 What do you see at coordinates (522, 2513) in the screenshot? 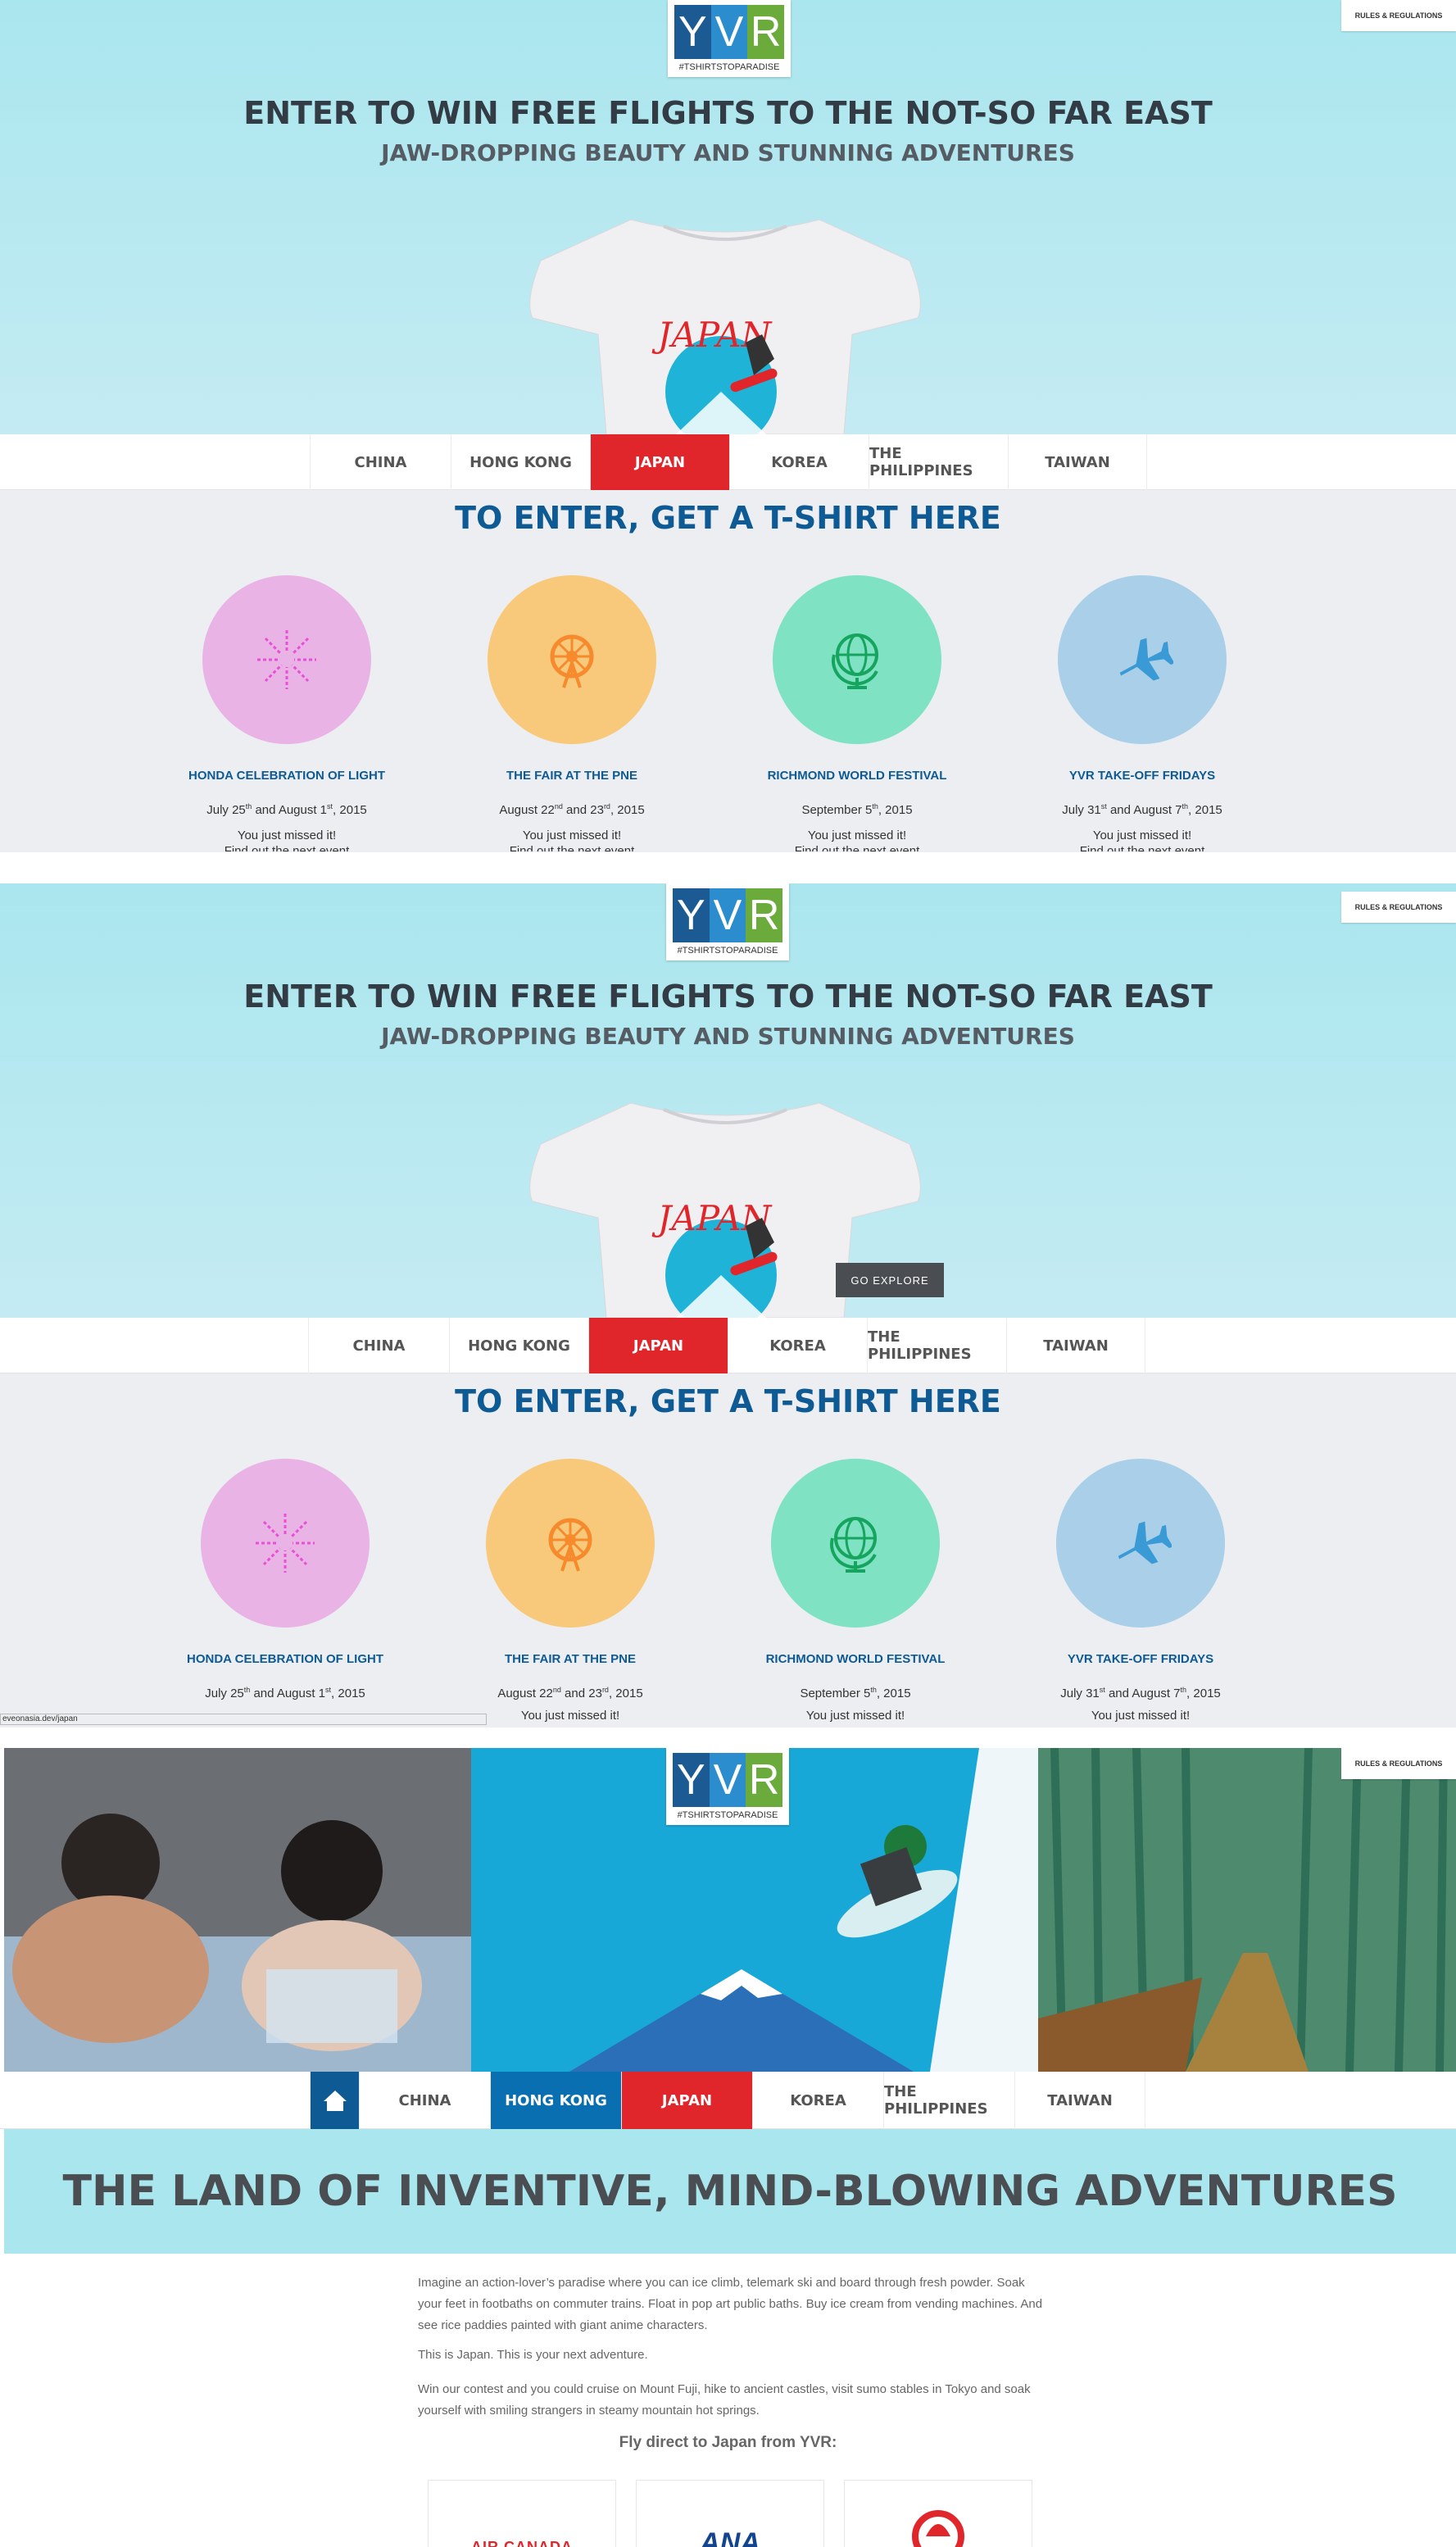
I see `air-canada-logo: AIR CANADA` at bounding box center [522, 2513].